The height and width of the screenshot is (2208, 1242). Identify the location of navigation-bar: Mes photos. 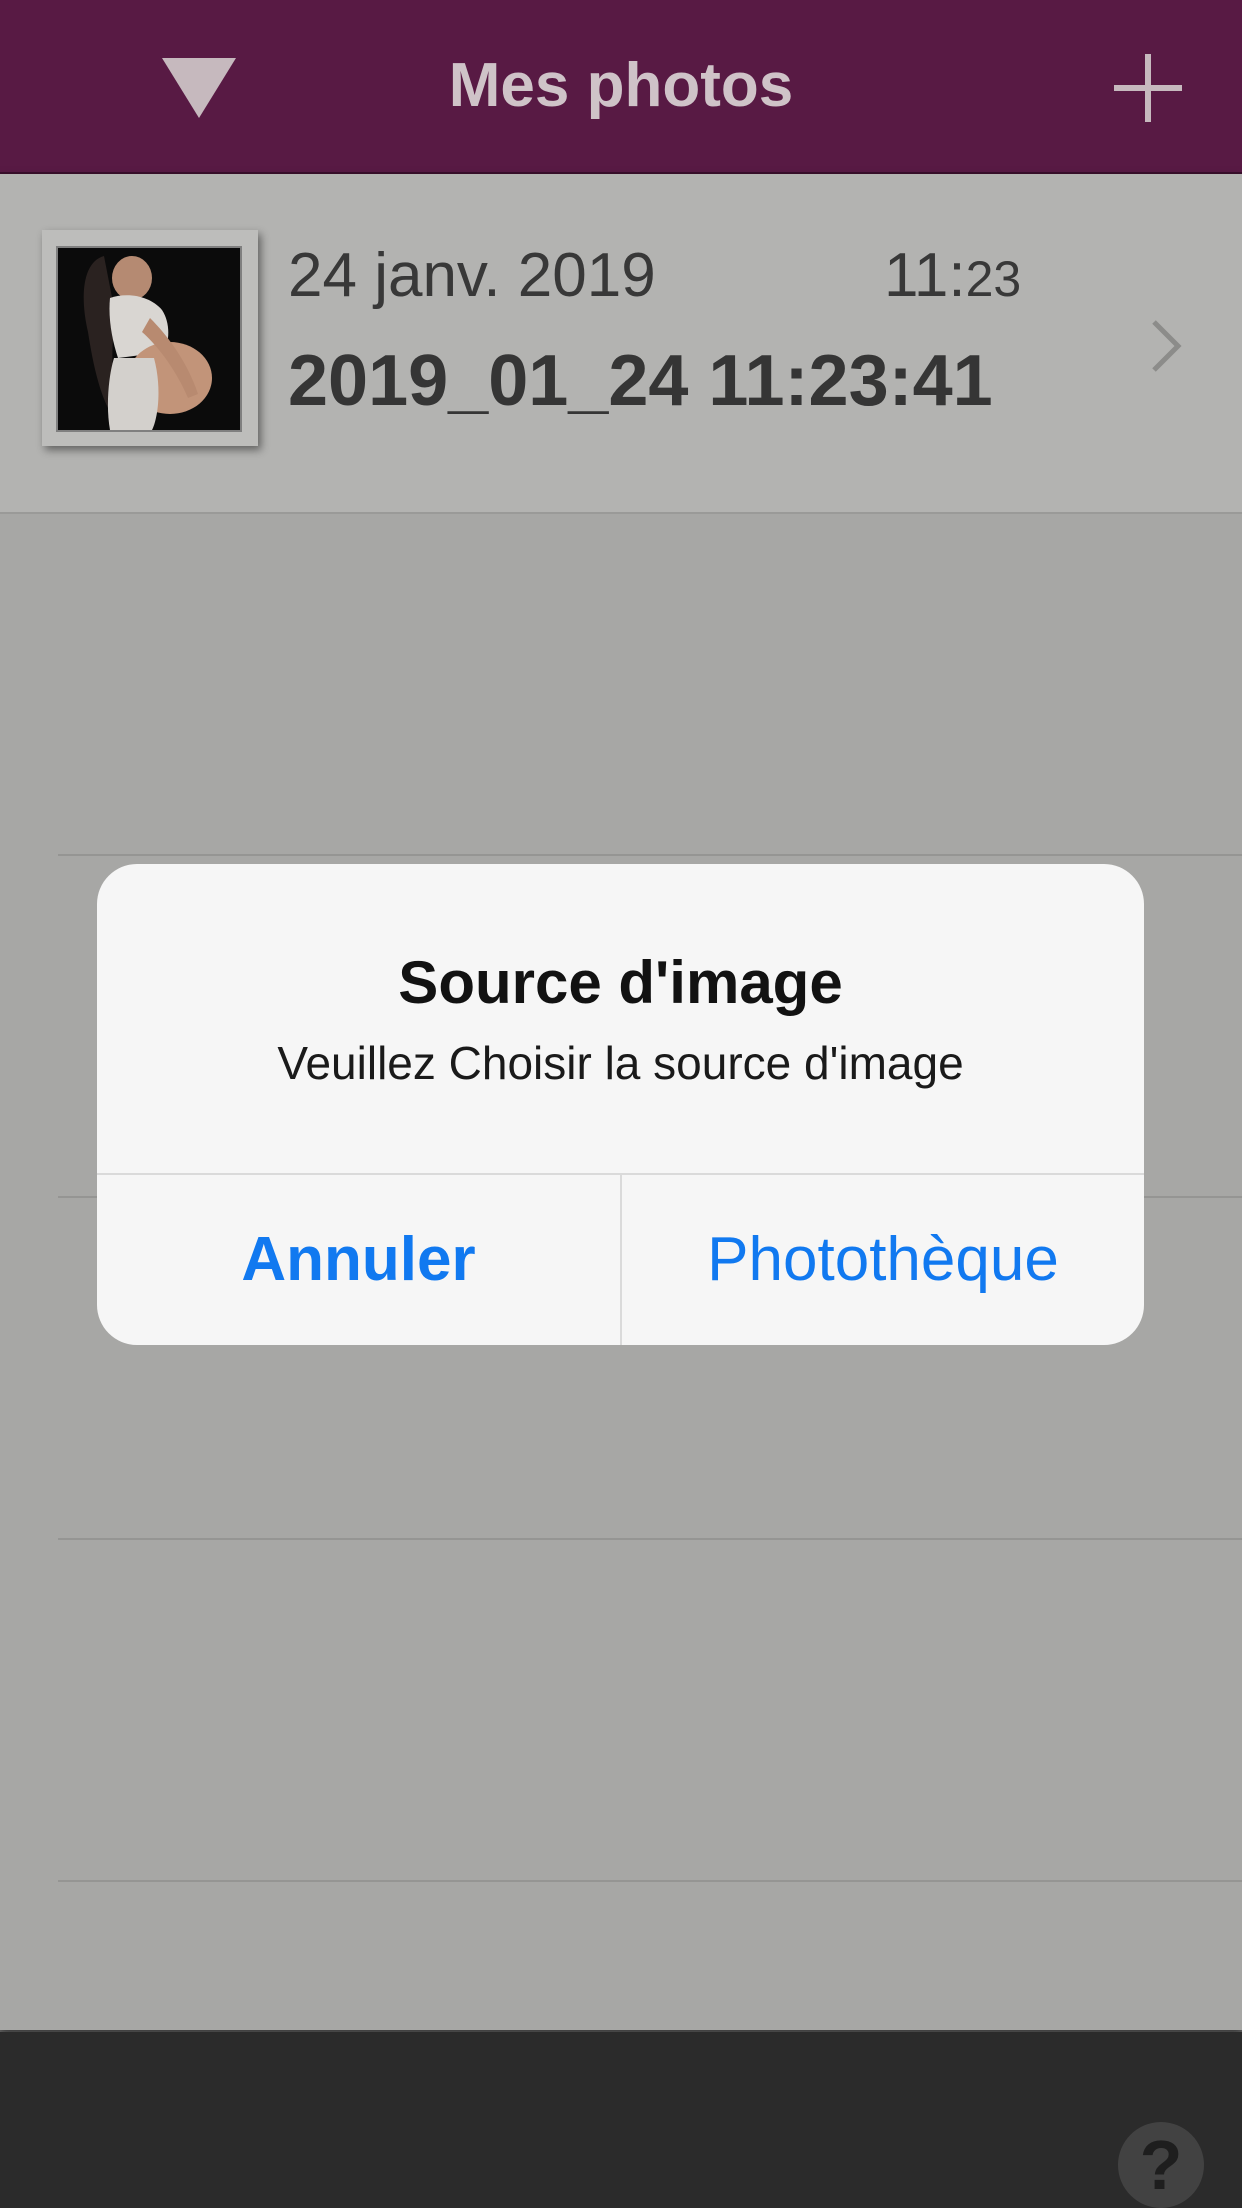
(621, 87).